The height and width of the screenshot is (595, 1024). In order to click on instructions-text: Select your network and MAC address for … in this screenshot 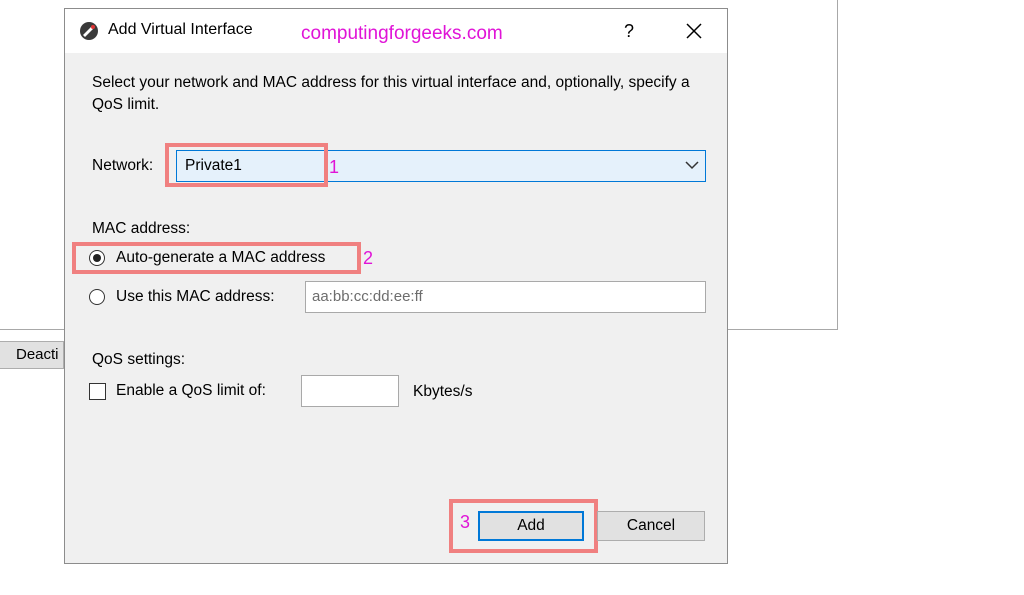, I will do `click(391, 93)`.